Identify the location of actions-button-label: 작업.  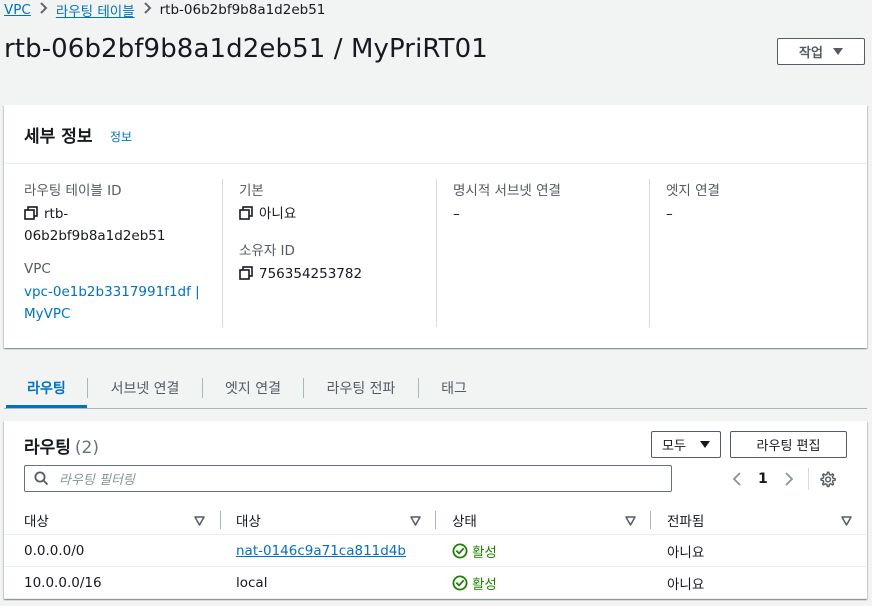
(811, 53).